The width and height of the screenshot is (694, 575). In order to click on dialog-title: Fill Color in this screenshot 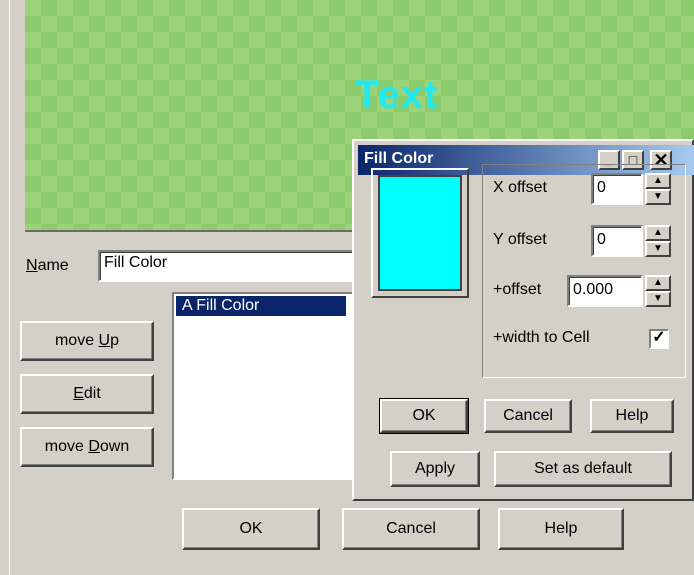, I will do `click(399, 158)`.